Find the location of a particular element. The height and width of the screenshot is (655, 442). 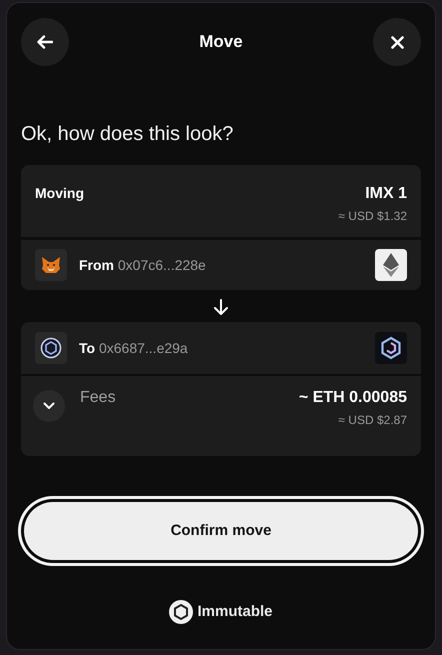

moving-amount: IMX 1 is located at coordinates (386, 194).